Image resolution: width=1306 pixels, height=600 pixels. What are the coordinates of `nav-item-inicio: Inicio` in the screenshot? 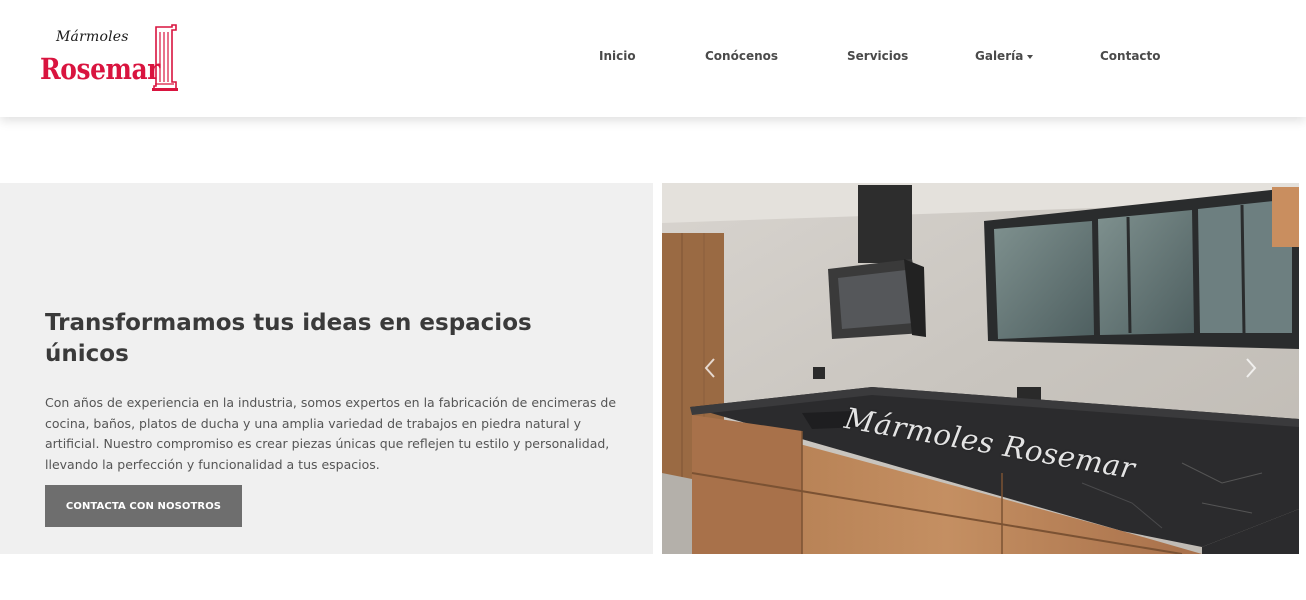 It's located at (617, 56).